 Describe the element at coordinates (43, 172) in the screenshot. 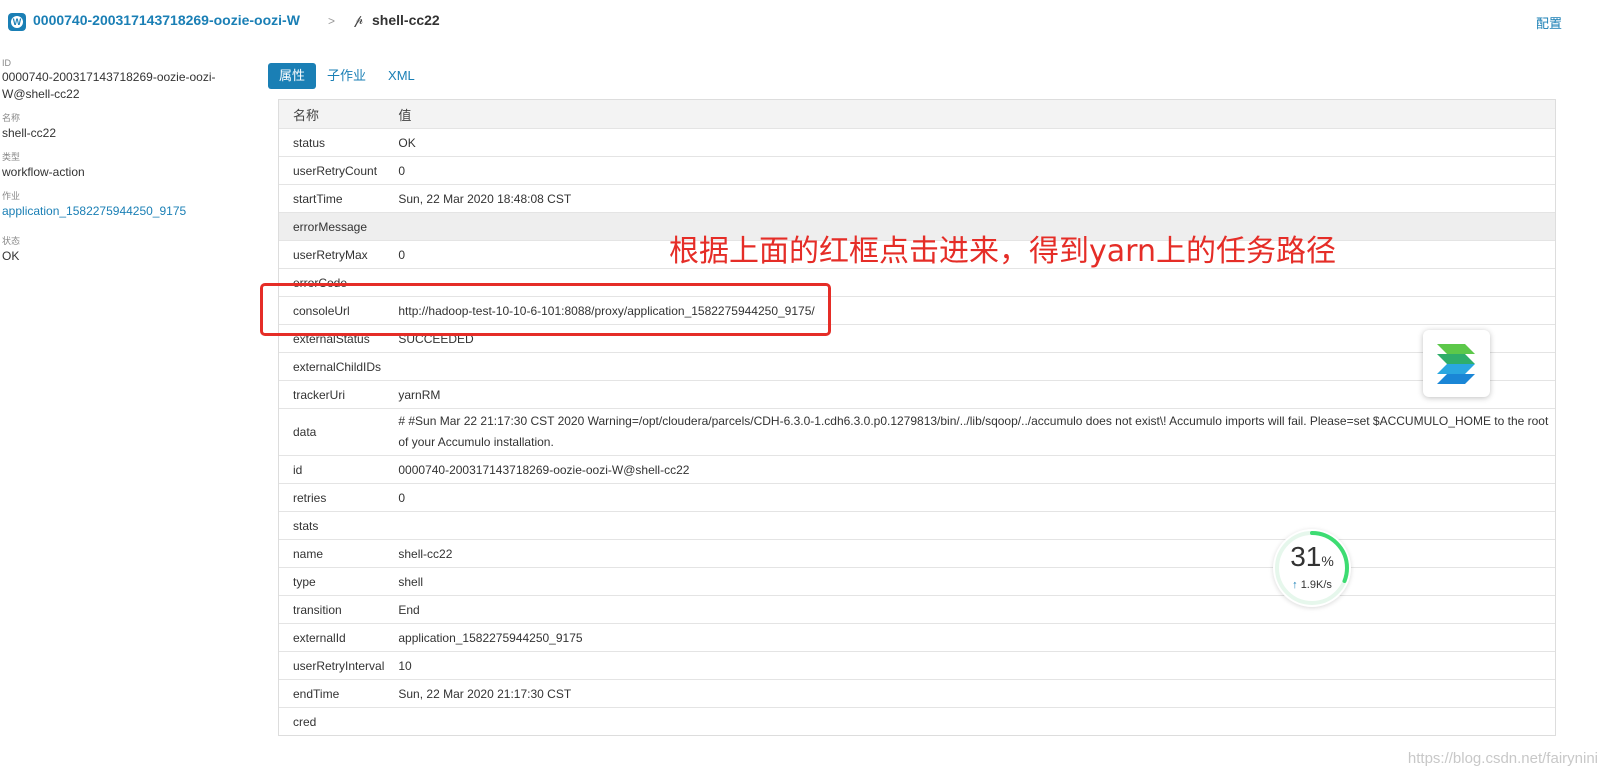

I see `sidebar-field-value: workflow-action` at that location.